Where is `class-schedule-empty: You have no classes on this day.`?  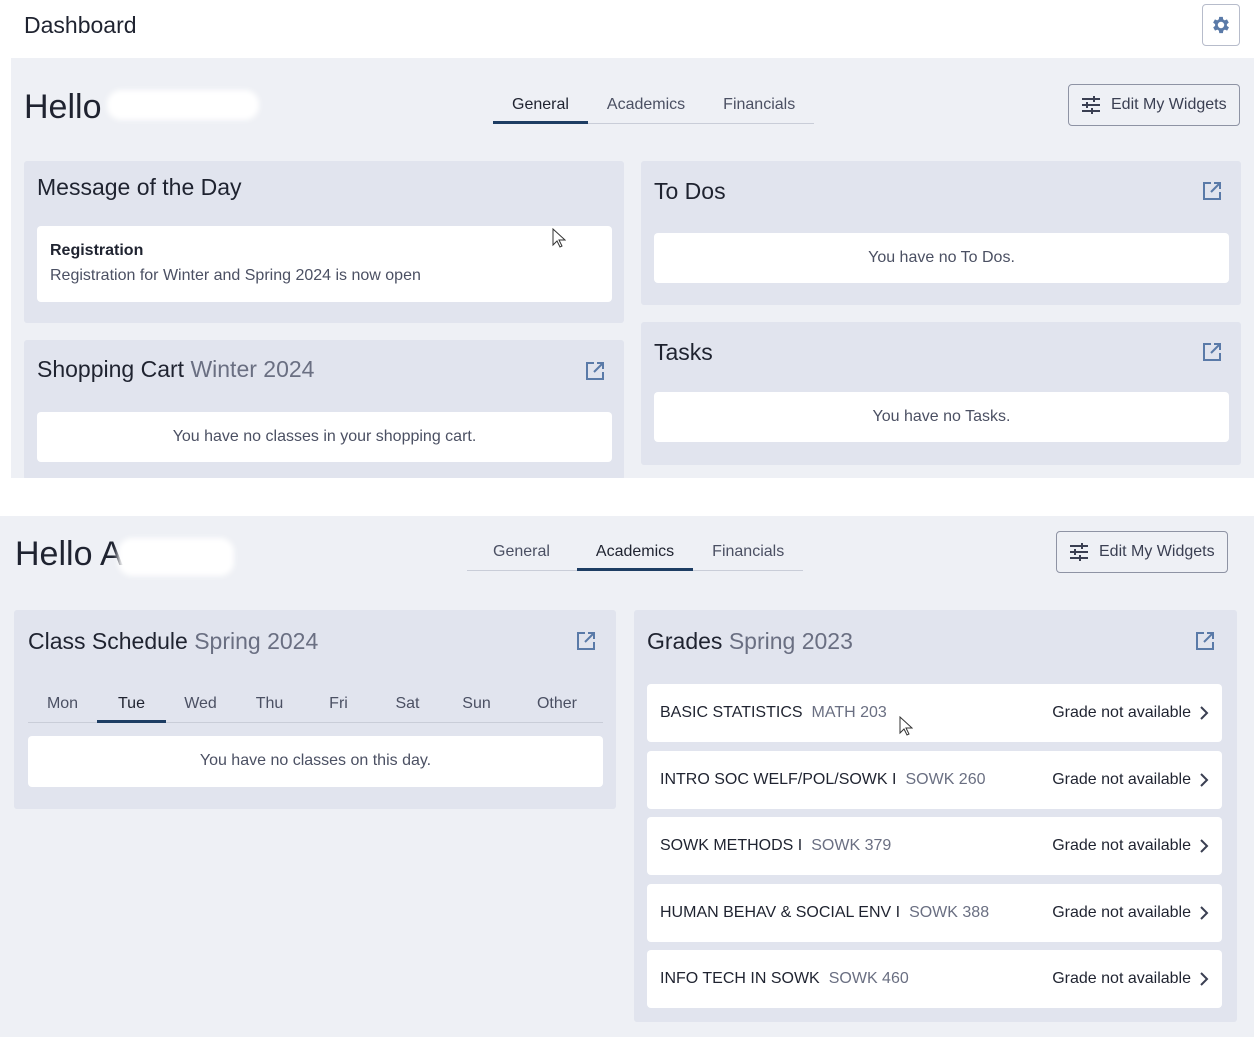 class-schedule-empty: You have no classes on this day. is located at coordinates (315, 760).